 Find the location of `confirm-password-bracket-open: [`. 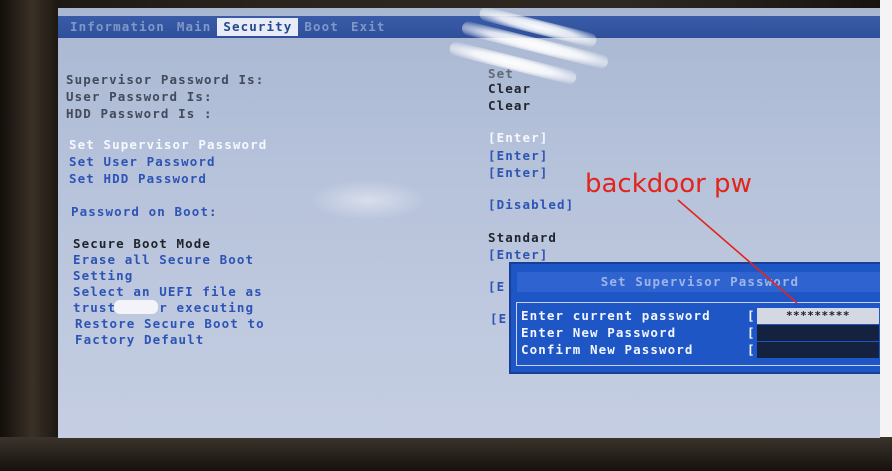

confirm-password-bracket-open: [ is located at coordinates (751, 349).